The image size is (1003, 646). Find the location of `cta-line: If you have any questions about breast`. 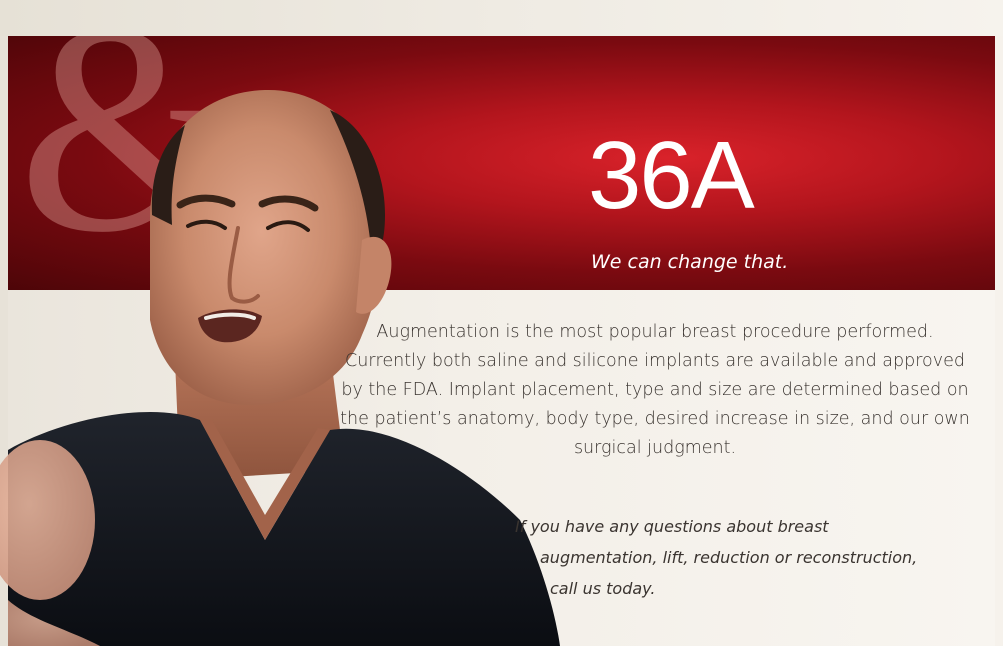

cta-line: If you have any questions about breast is located at coordinates (672, 526).